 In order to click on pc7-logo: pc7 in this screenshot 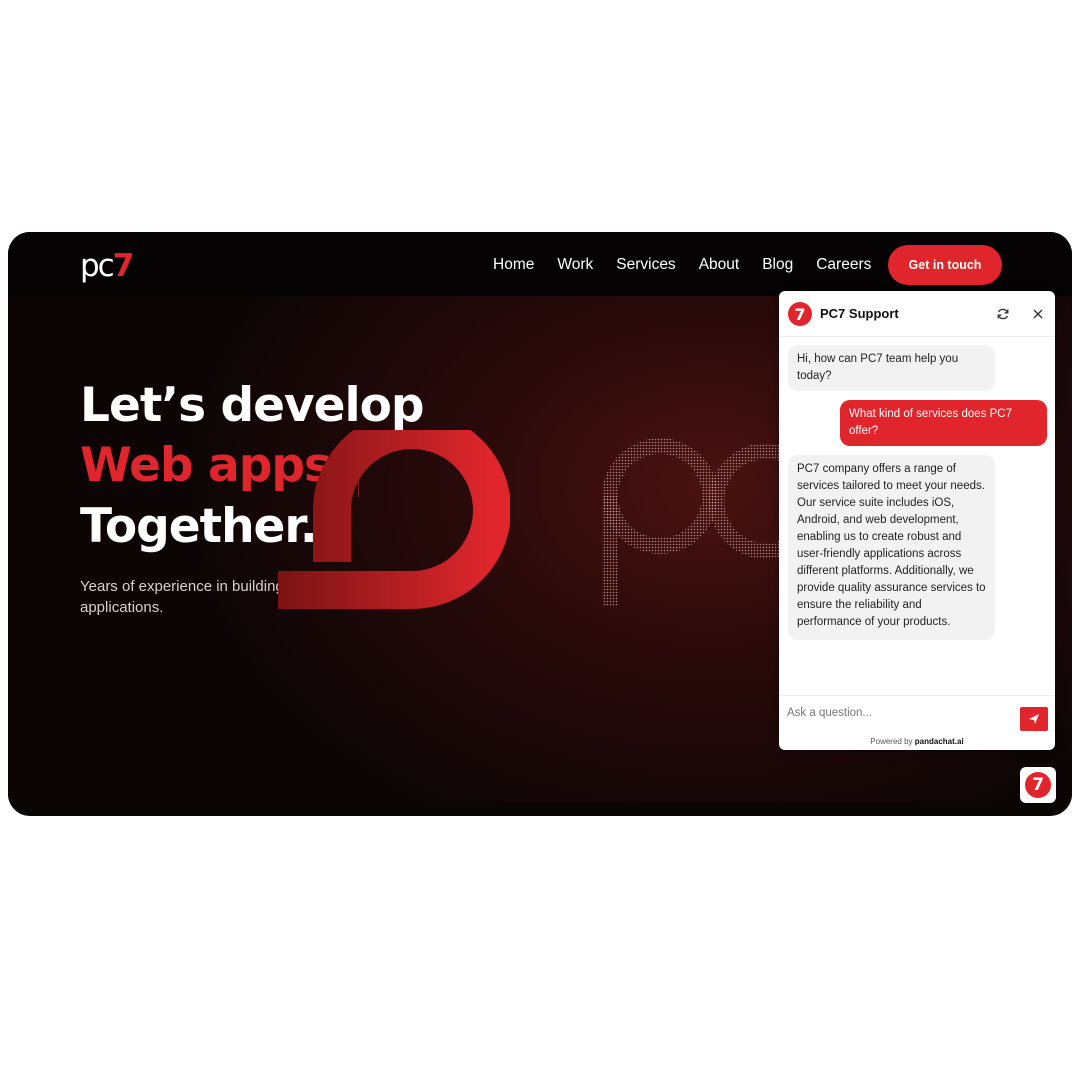, I will do `click(107, 266)`.